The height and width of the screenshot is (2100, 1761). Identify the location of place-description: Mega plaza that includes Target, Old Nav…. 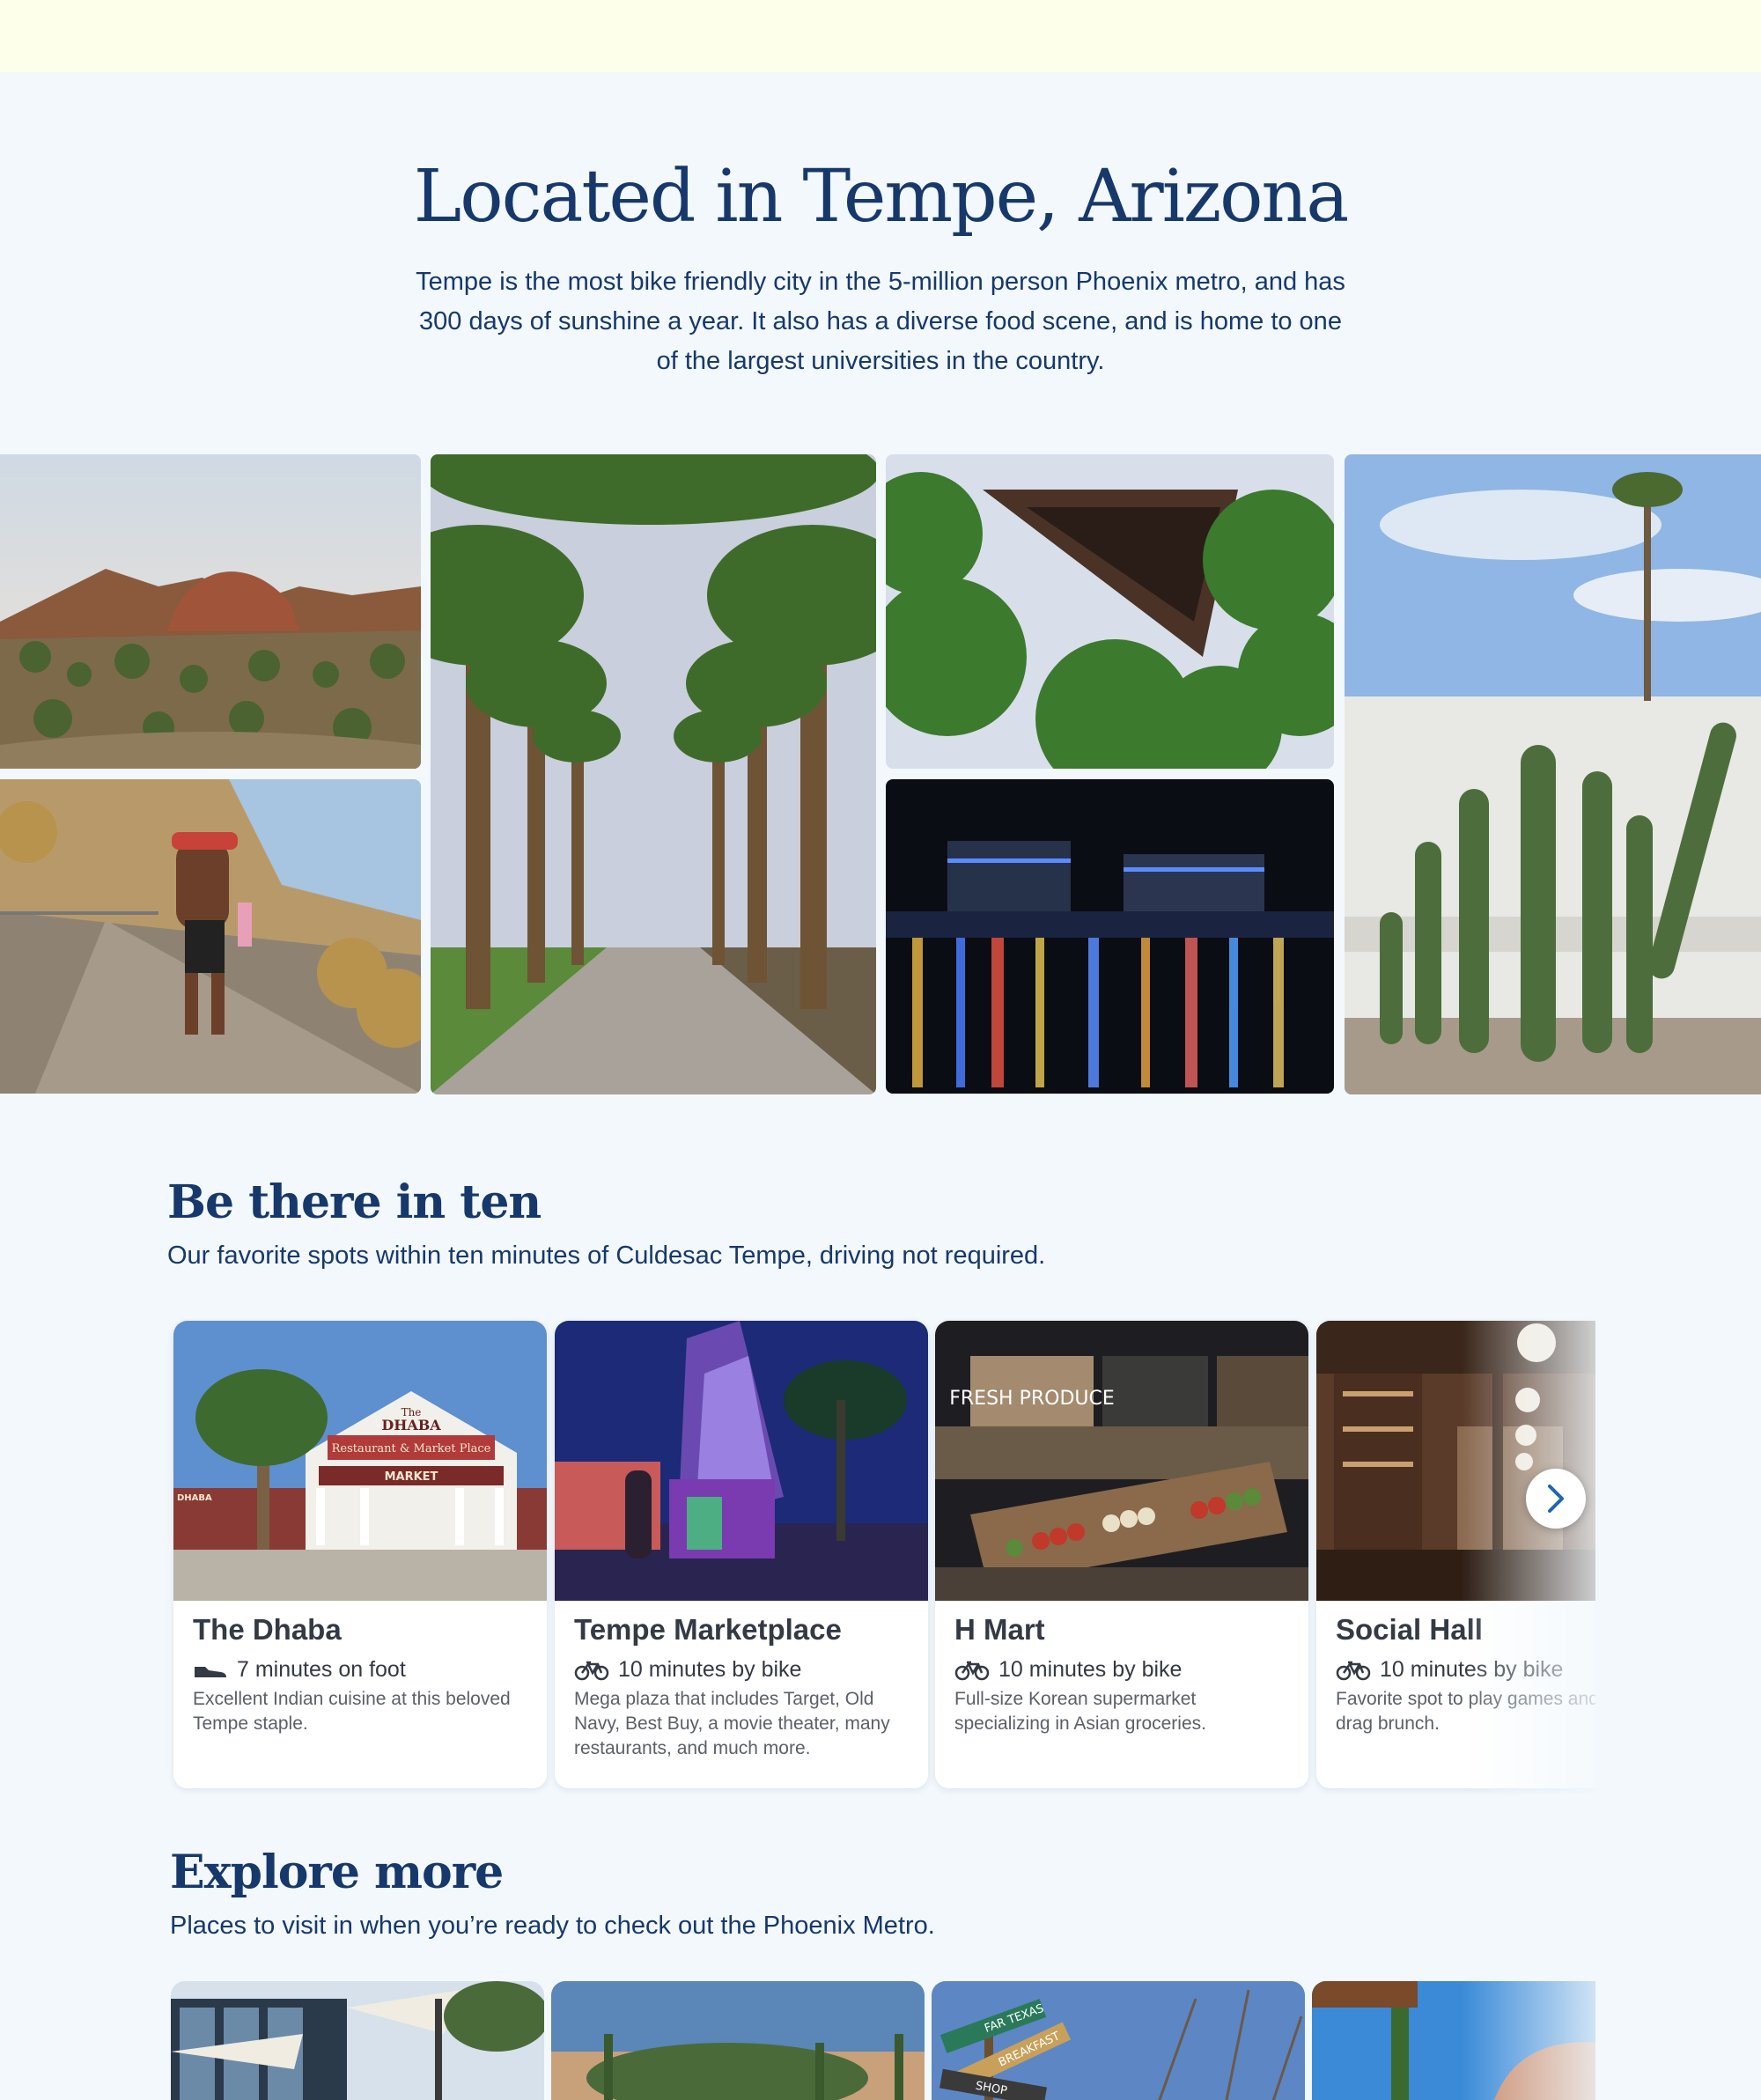
(732, 1723).